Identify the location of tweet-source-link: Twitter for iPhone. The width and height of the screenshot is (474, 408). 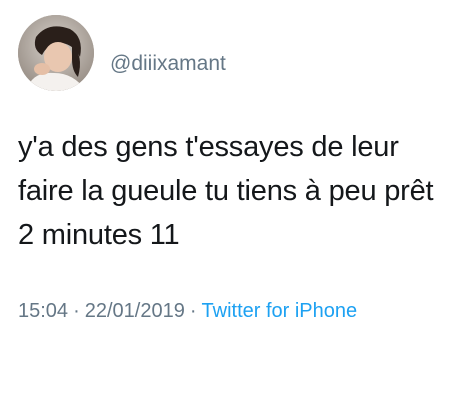
(280, 311).